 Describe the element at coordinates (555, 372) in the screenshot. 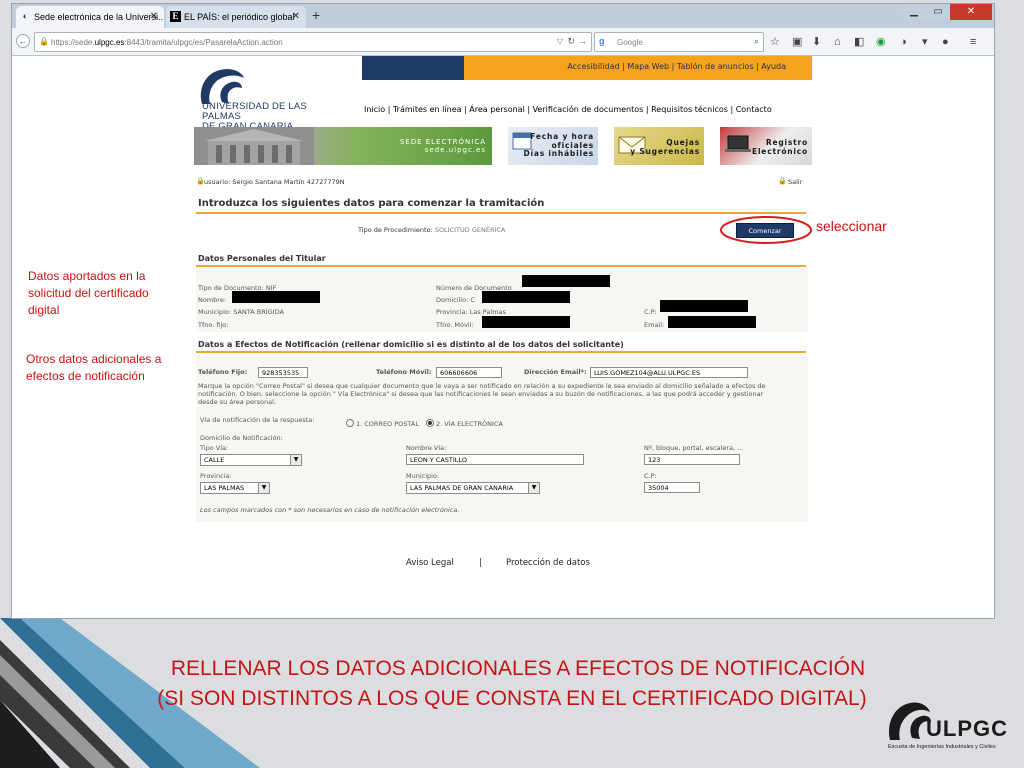

I see `notif-email-label: Dirección Email*:` at that location.